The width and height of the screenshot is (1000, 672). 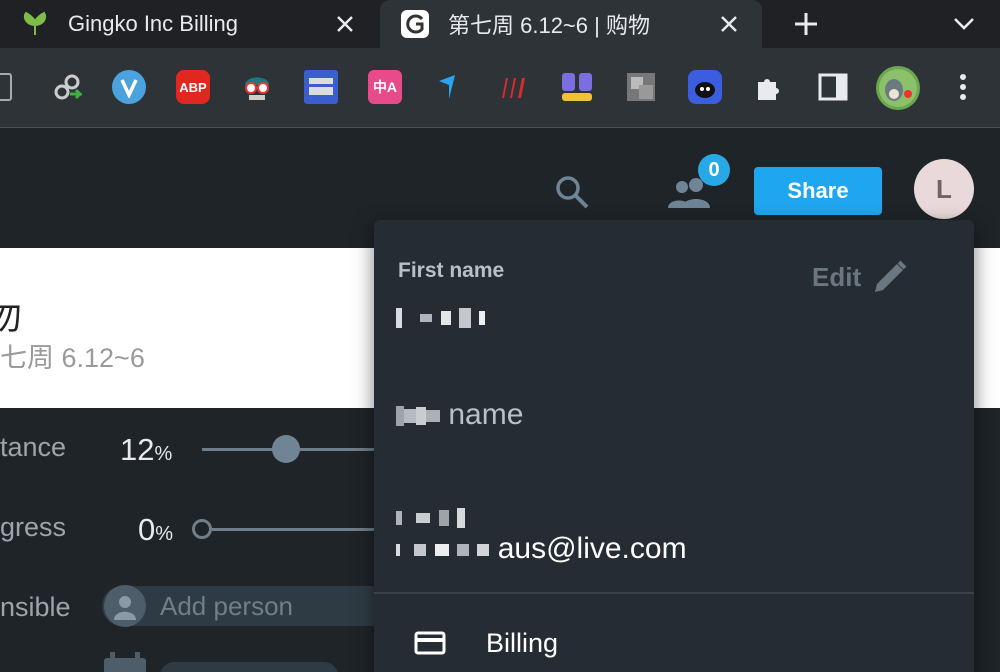 What do you see at coordinates (449, 87) in the screenshot?
I see `cursor-blue-icon` at bounding box center [449, 87].